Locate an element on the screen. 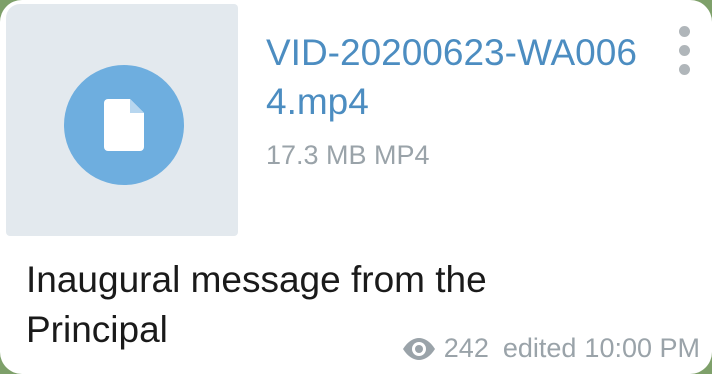 The image size is (712, 374). file-icon is located at coordinates (124, 125).